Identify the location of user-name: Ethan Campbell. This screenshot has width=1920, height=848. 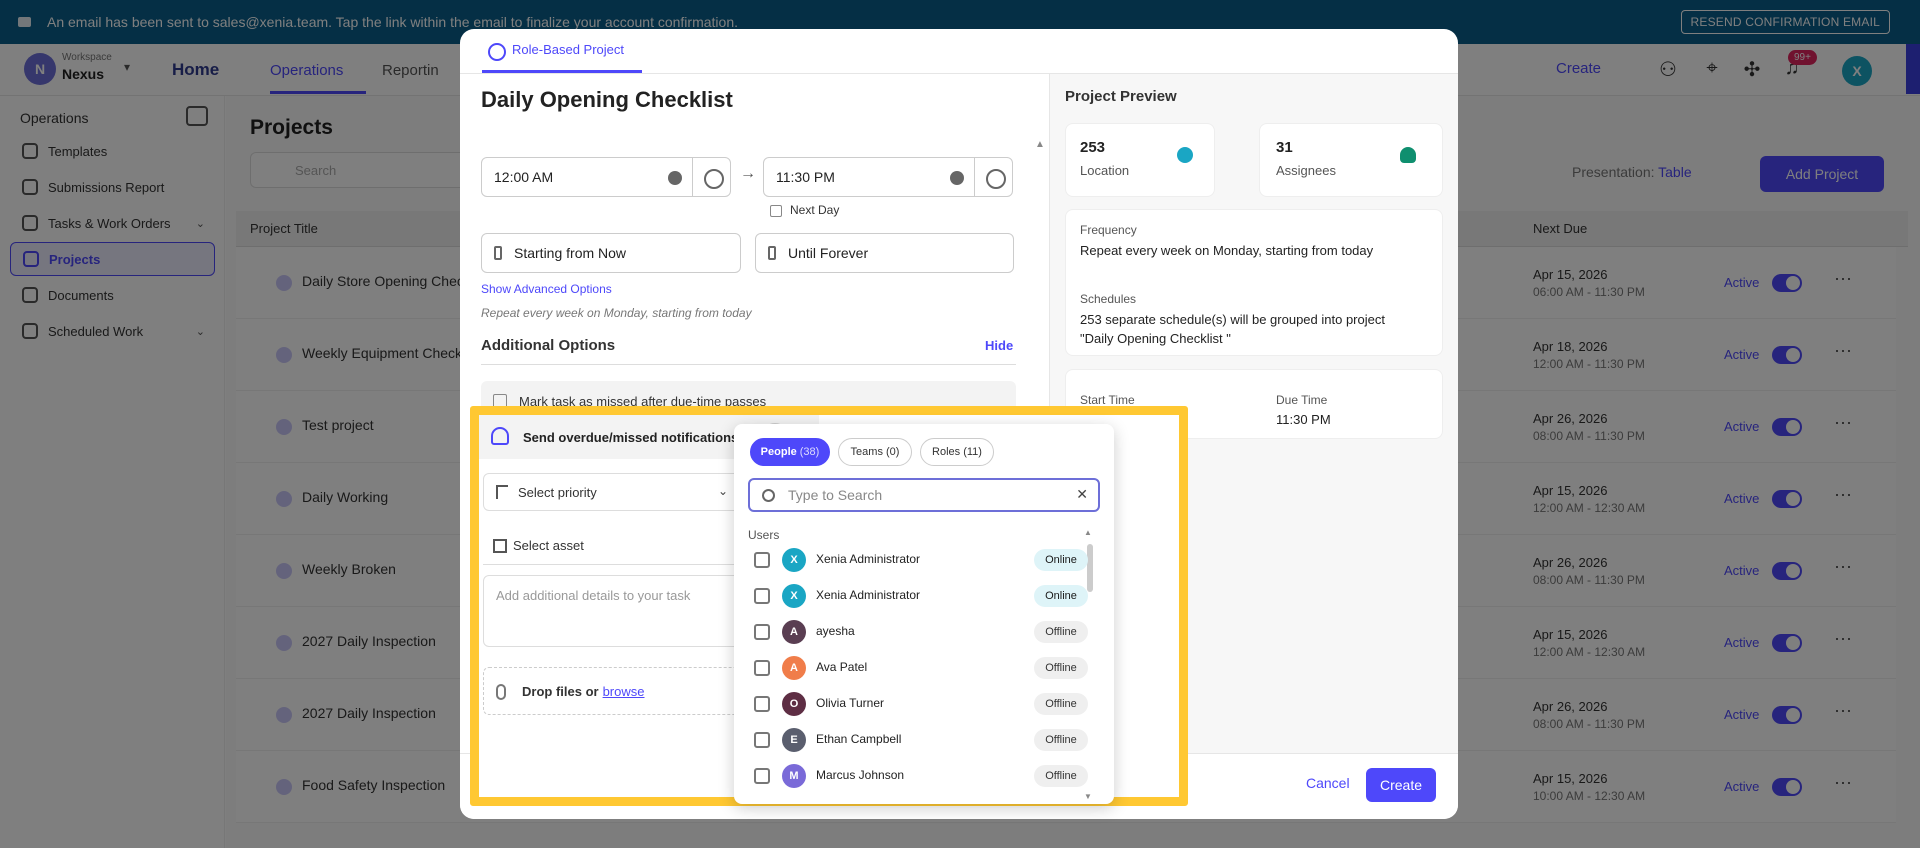
(859, 739).